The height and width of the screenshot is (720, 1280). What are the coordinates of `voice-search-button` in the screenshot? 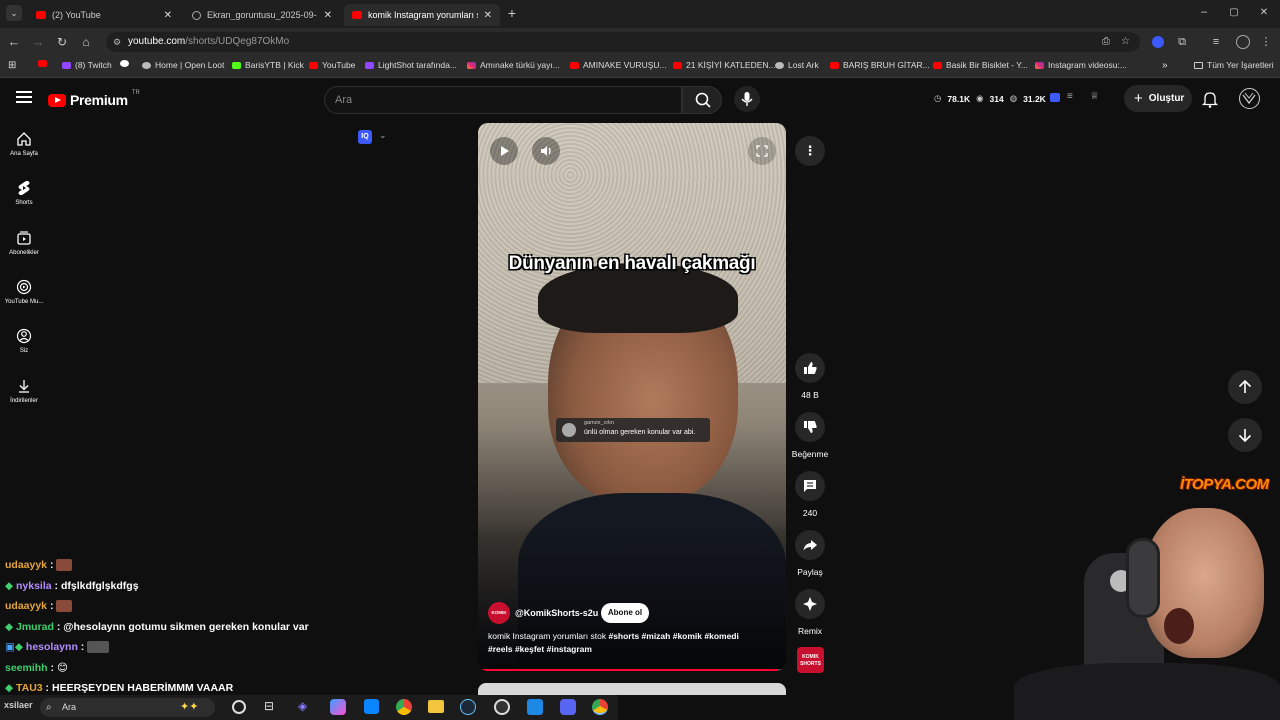 It's located at (747, 99).